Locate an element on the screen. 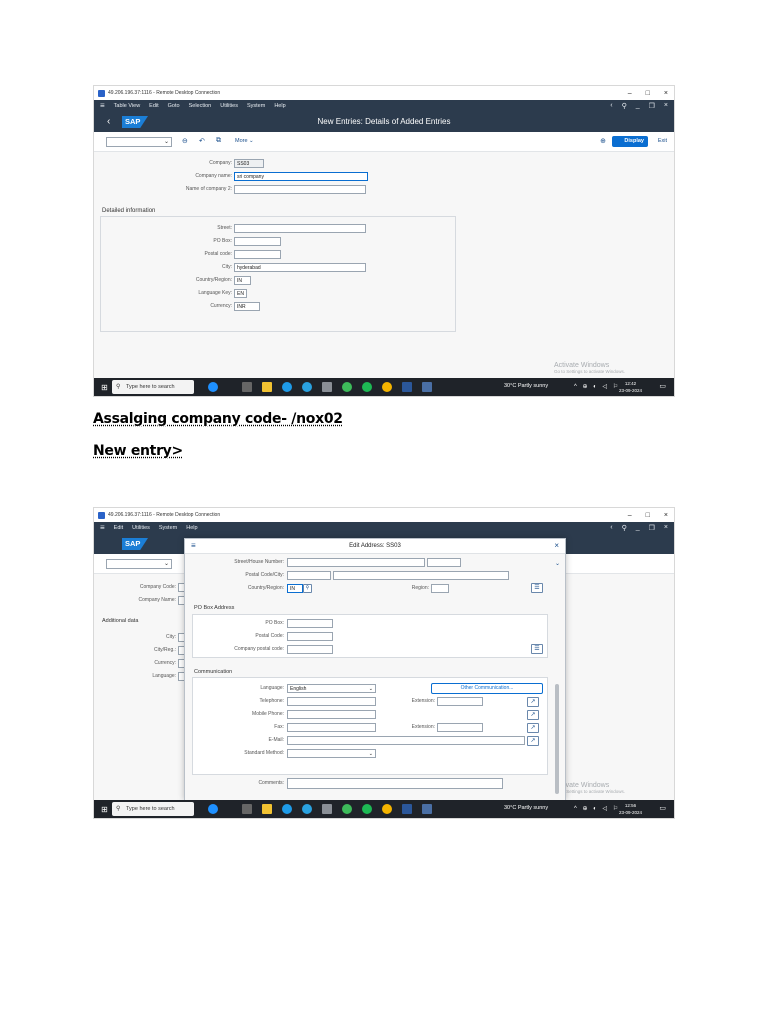 This screenshot has width=768, height=1024. telephone-detail-icon: ↗ is located at coordinates (533, 702).